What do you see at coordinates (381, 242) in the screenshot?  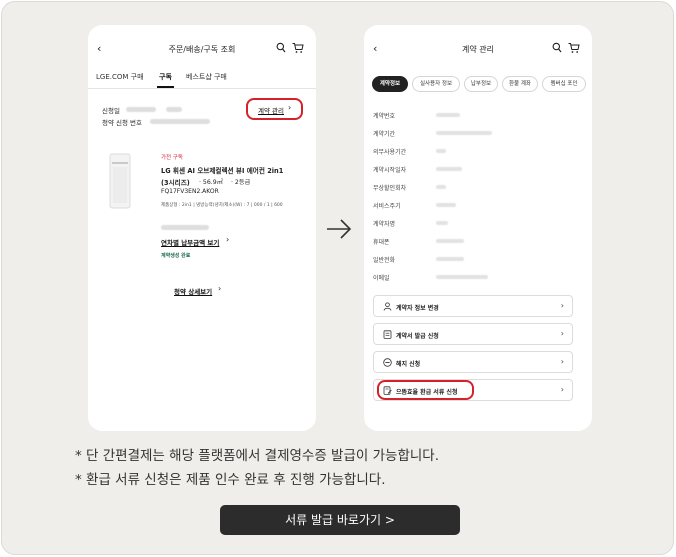 I see `field-label: 휴대폰` at bounding box center [381, 242].